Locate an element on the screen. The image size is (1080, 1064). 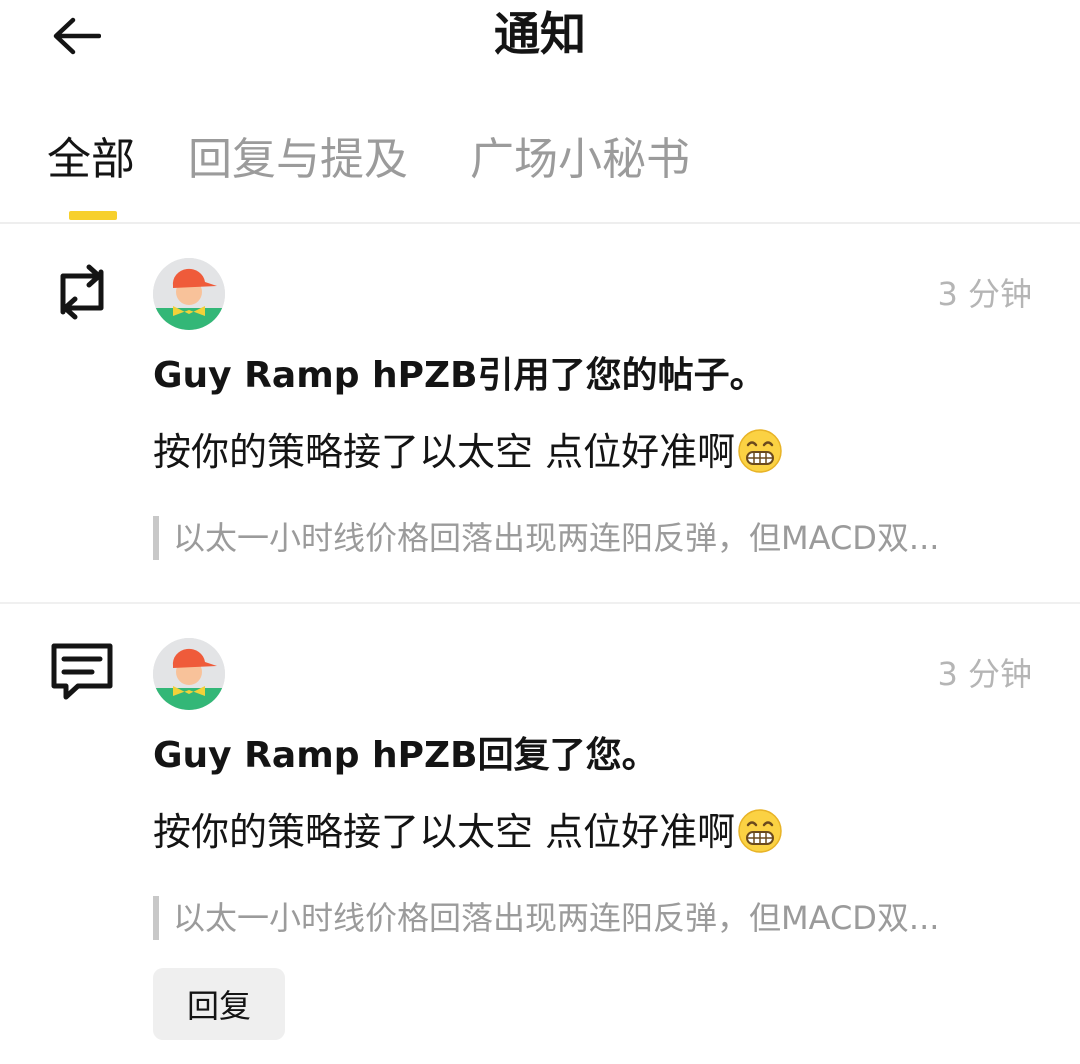
notification-headline: Guy Ramp hPZB引用了您的帖子。 is located at coordinates (459, 375).